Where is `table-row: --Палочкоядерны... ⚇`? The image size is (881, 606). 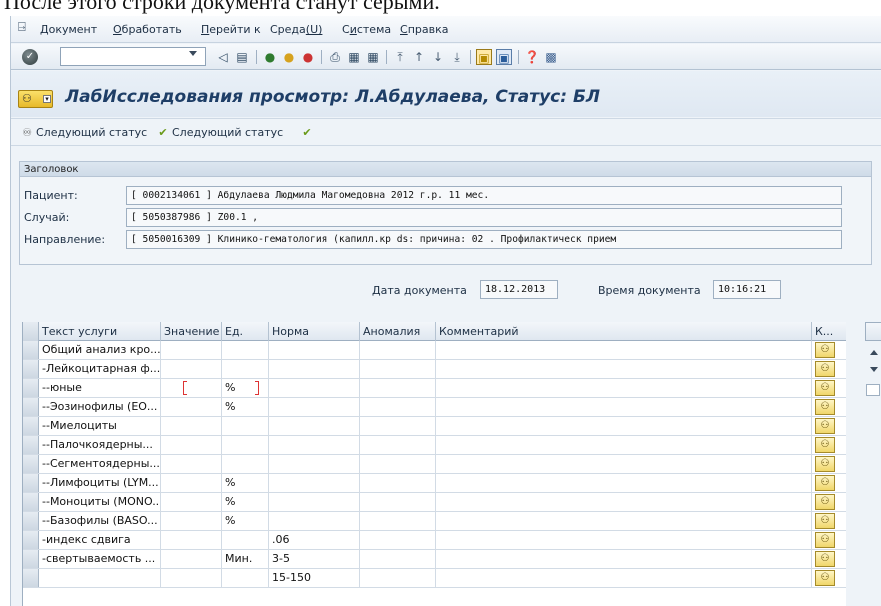 table-row: --Палочкоядерны... ⚇ is located at coordinates (434, 445).